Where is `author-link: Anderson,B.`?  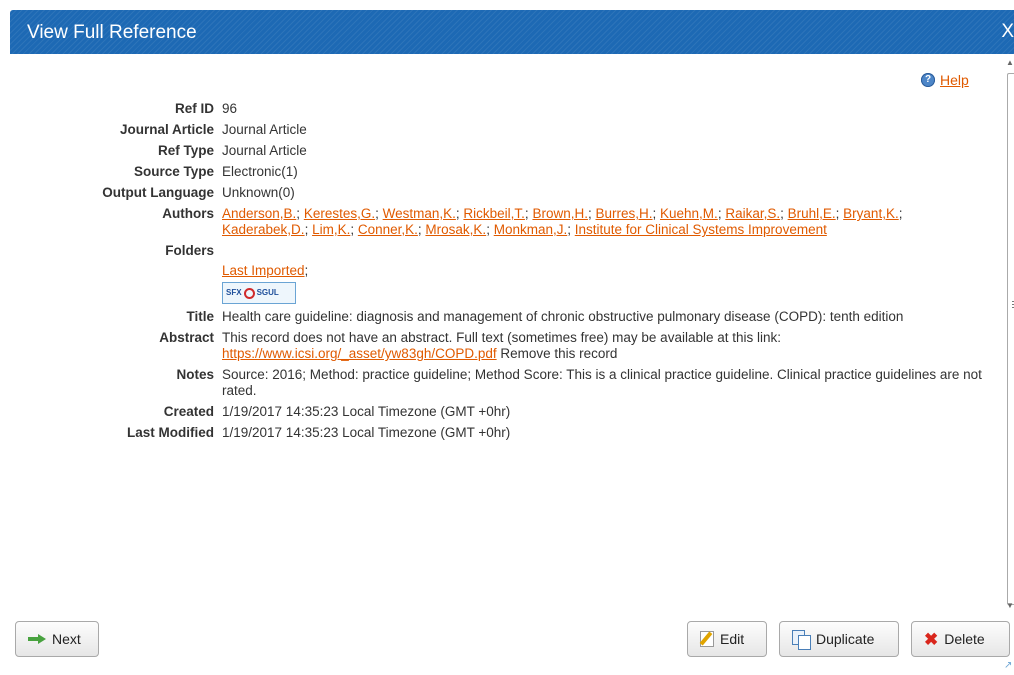
author-link: Anderson,B. is located at coordinates (259, 213).